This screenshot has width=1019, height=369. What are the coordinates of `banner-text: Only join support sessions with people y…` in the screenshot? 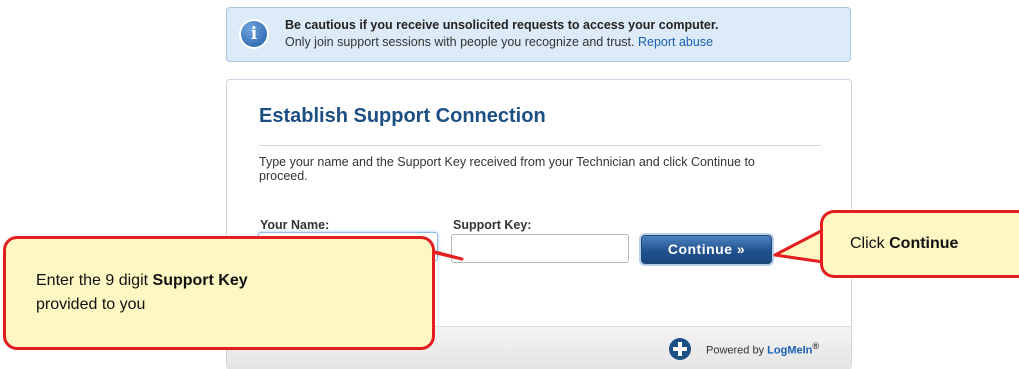 It's located at (499, 42).